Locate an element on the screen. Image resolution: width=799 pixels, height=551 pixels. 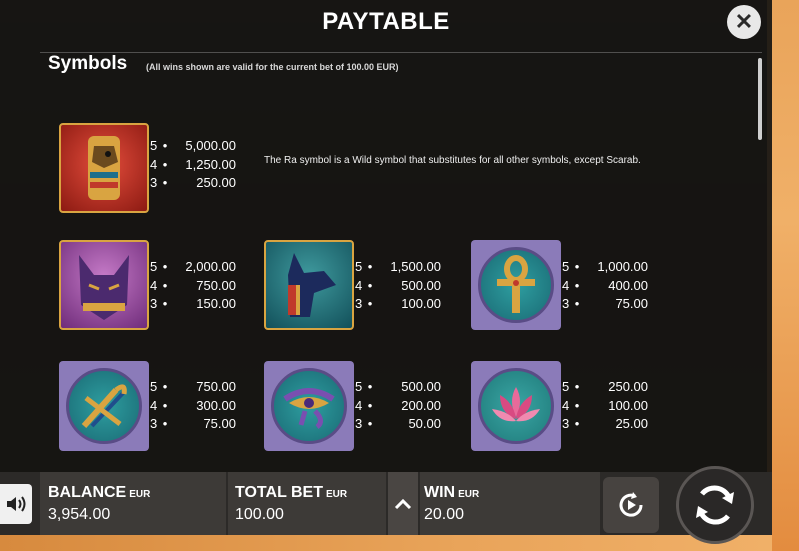
balance-value: 3,954.00 is located at coordinates (79, 514).